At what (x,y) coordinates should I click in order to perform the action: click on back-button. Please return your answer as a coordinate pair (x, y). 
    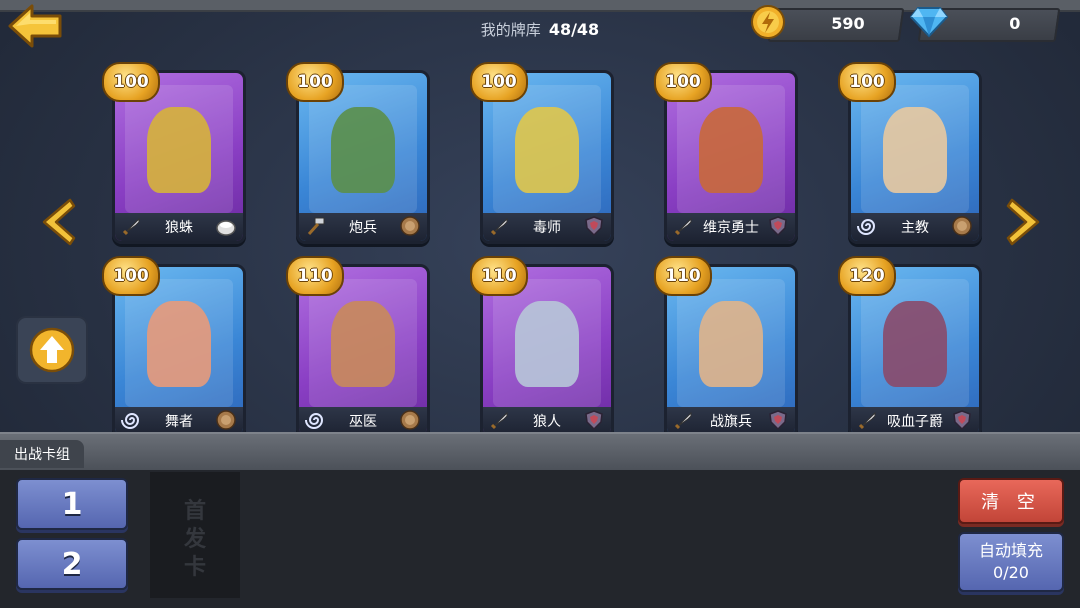
    Looking at the image, I should click on (35, 26).